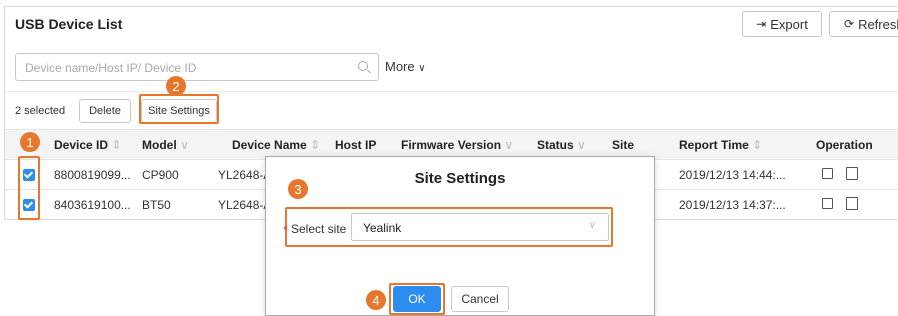 This screenshot has width=898, height=316. Describe the element at coordinates (480, 299) in the screenshot. I see `cancel-button: Cancel` at that location.